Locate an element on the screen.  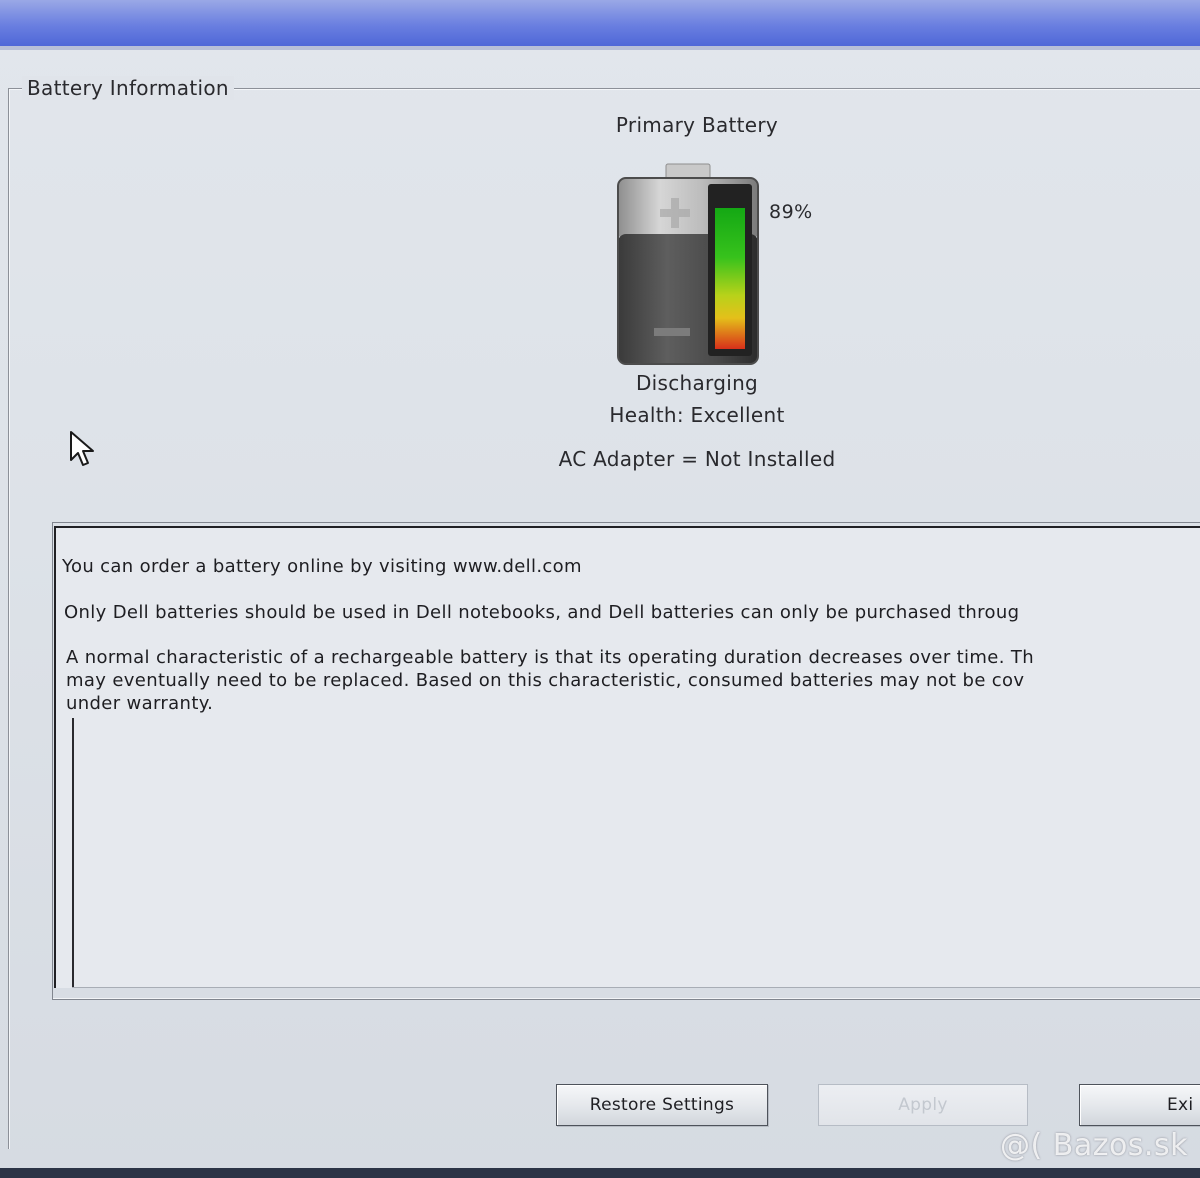
charging-state: Discharging is located at coordinates (697, 383).